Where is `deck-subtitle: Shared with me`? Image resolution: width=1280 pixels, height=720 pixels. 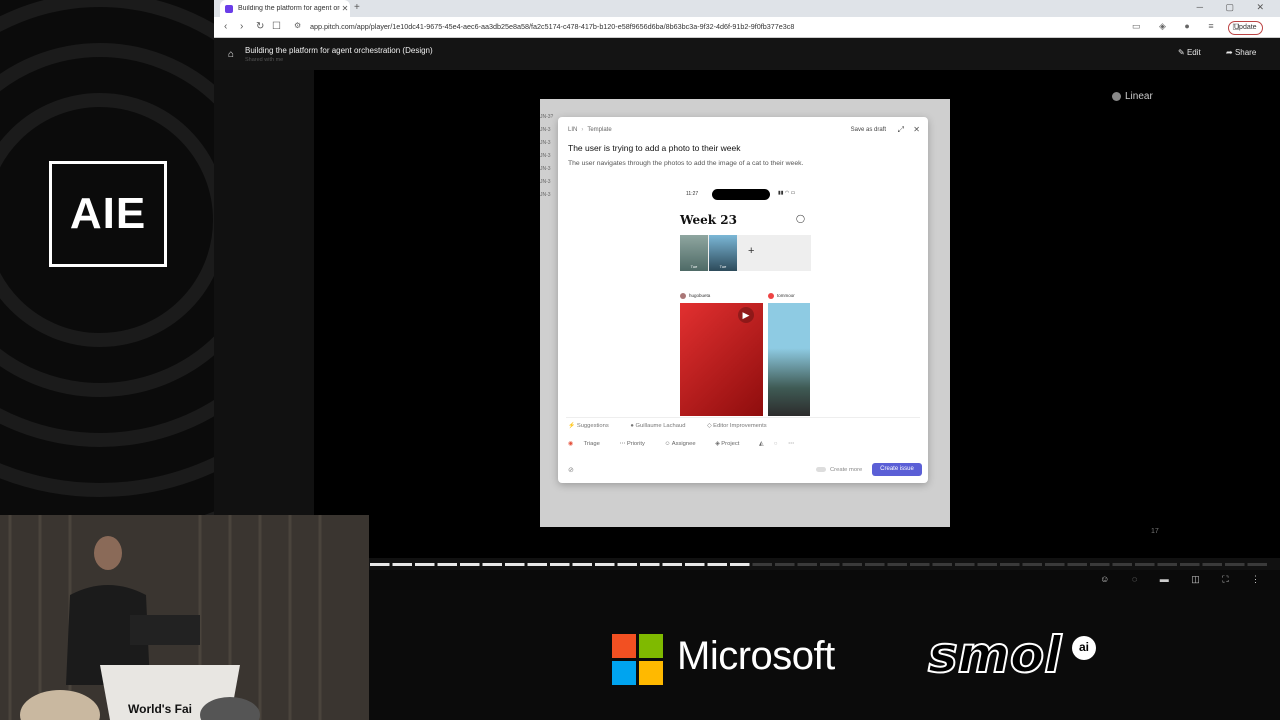 deck-subtitle: Shared with me is located at coordinates (264, 60).